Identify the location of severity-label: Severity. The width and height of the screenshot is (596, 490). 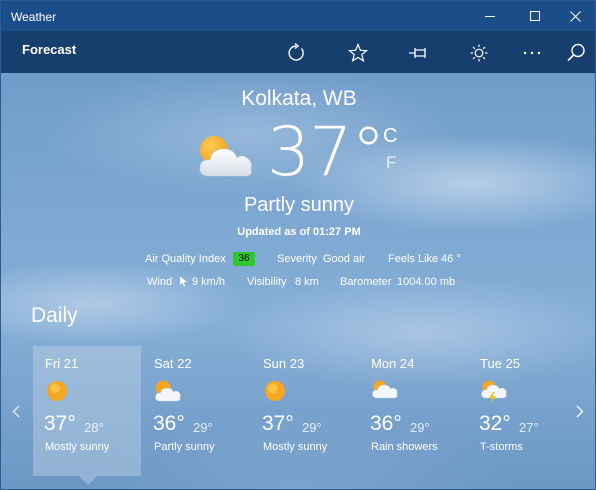
(297, 259).